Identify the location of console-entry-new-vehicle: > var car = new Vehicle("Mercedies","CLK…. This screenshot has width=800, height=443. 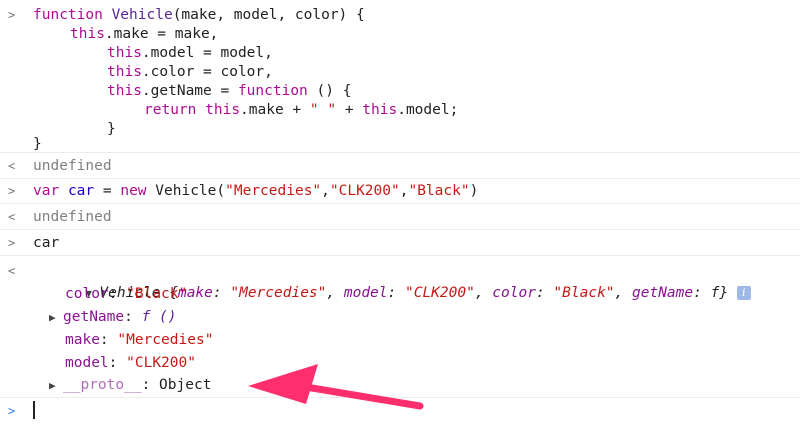
(400, 191).